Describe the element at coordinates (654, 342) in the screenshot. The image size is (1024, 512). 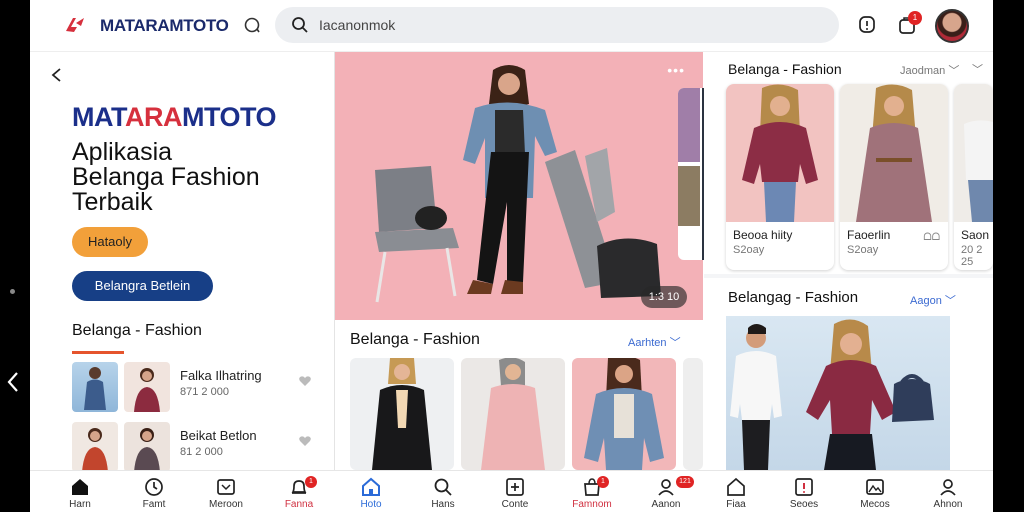
I see `sort-dropdown: Aarhten ﹀` at that location.